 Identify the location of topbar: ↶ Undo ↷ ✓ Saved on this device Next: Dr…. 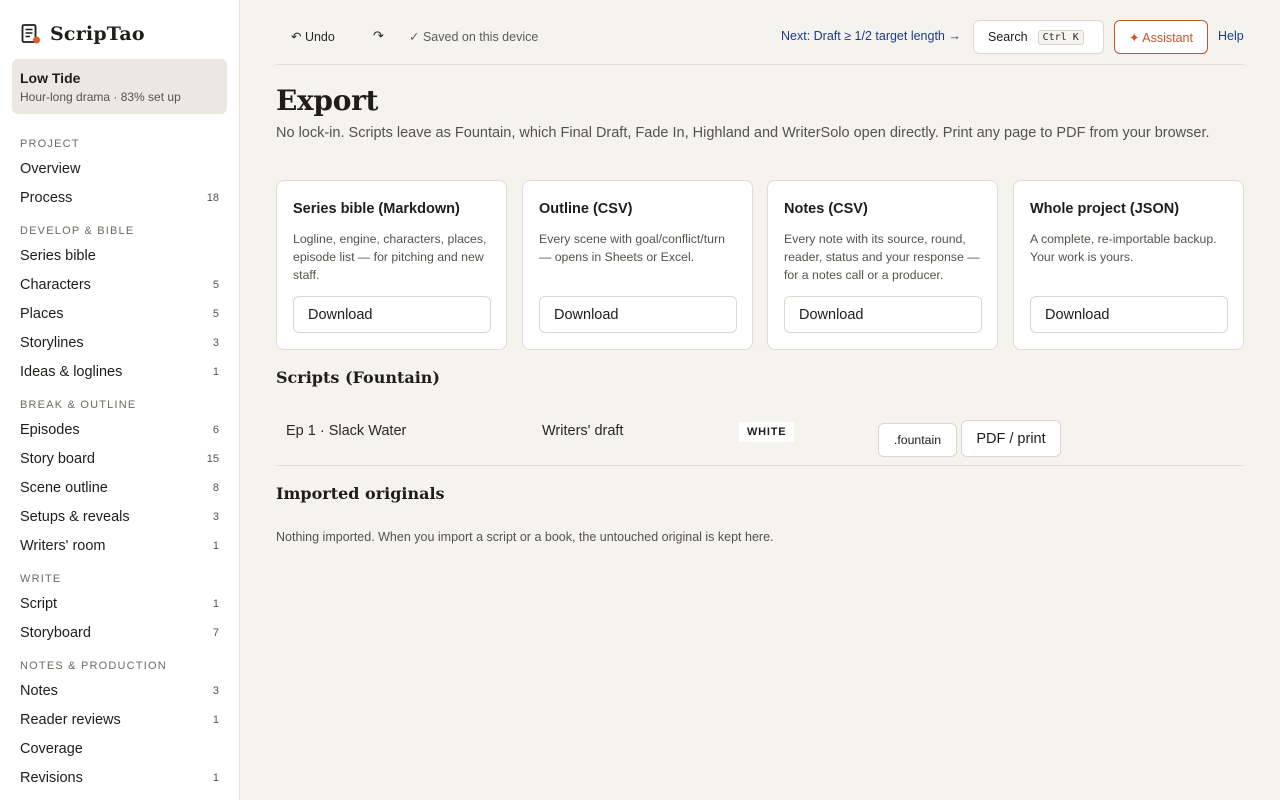
(760, 32).